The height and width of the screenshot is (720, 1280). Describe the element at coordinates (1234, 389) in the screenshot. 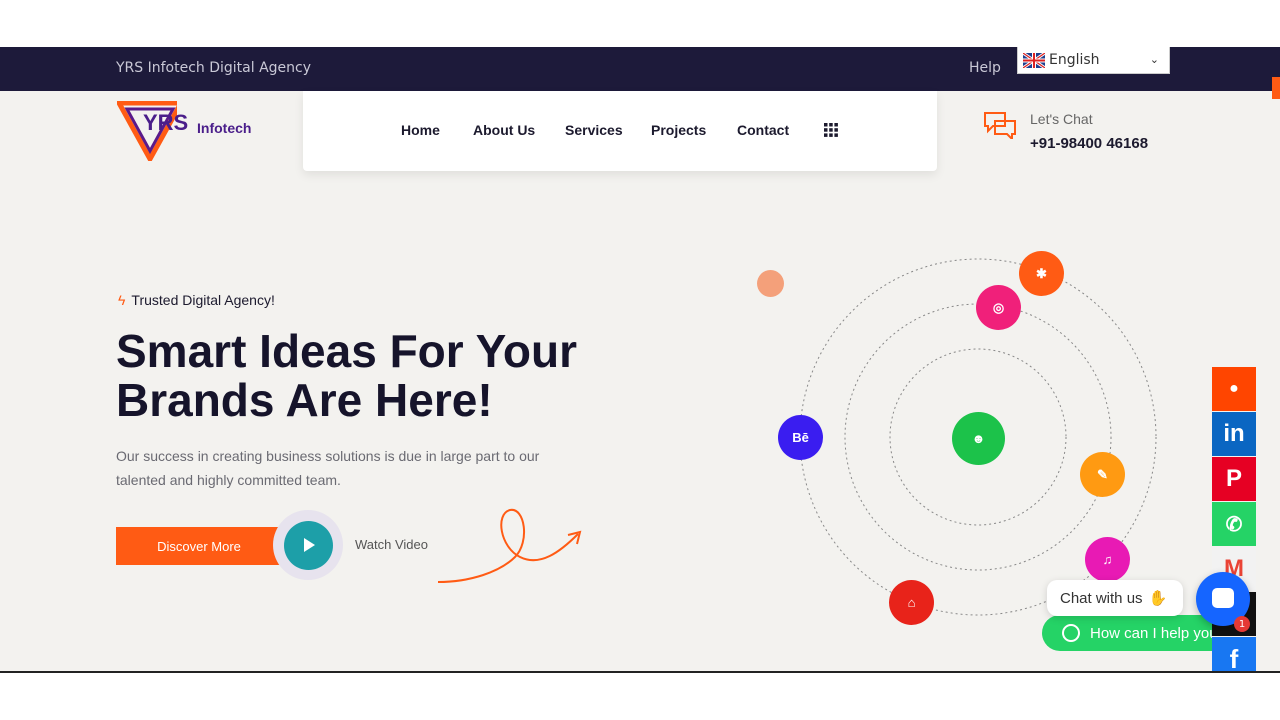

I see `reddit-icon: ●` at that location.